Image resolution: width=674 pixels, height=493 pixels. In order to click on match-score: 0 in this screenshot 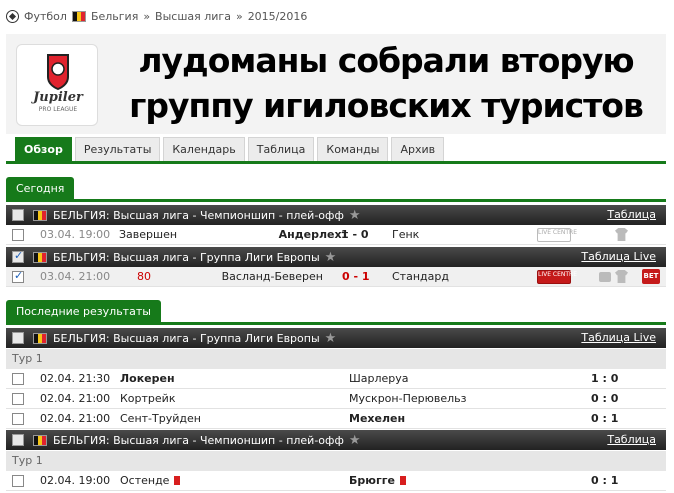, I will do `click(605, 398)`.